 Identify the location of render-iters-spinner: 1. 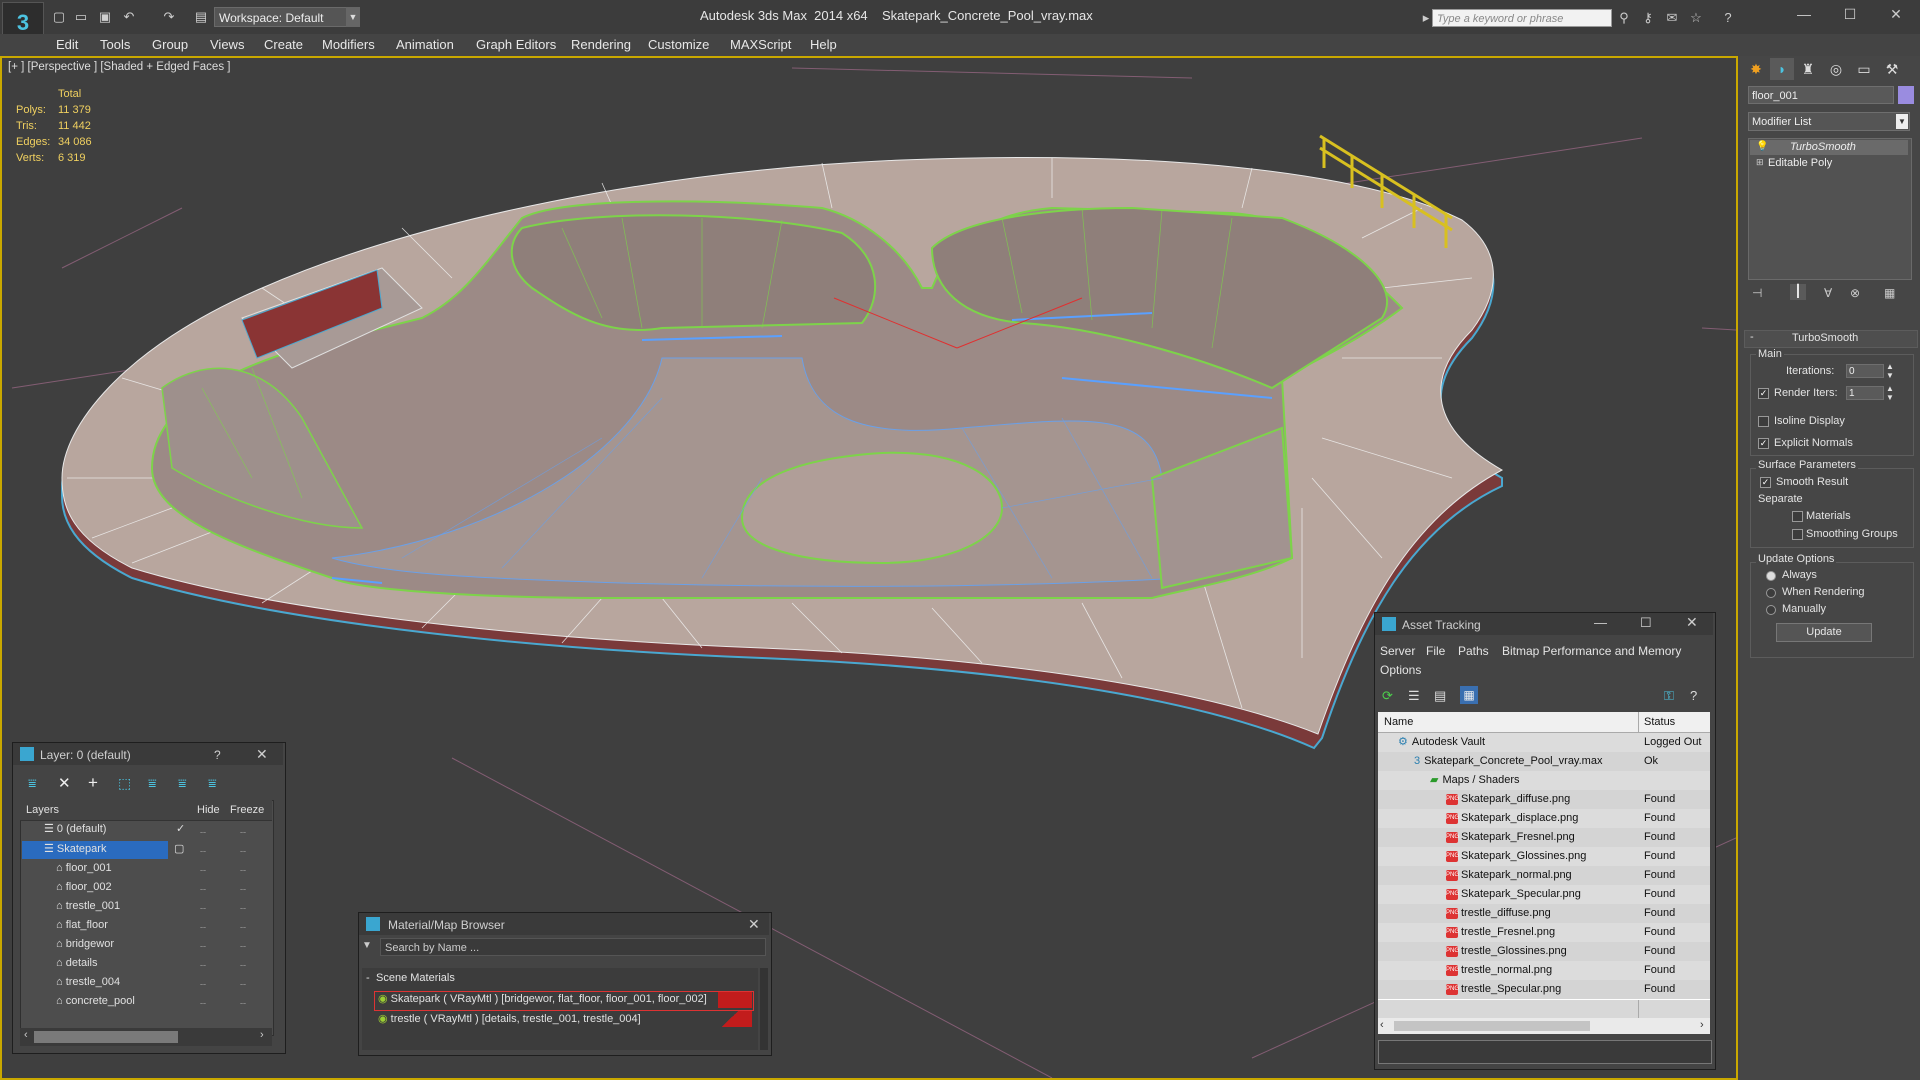
(1865, 393).